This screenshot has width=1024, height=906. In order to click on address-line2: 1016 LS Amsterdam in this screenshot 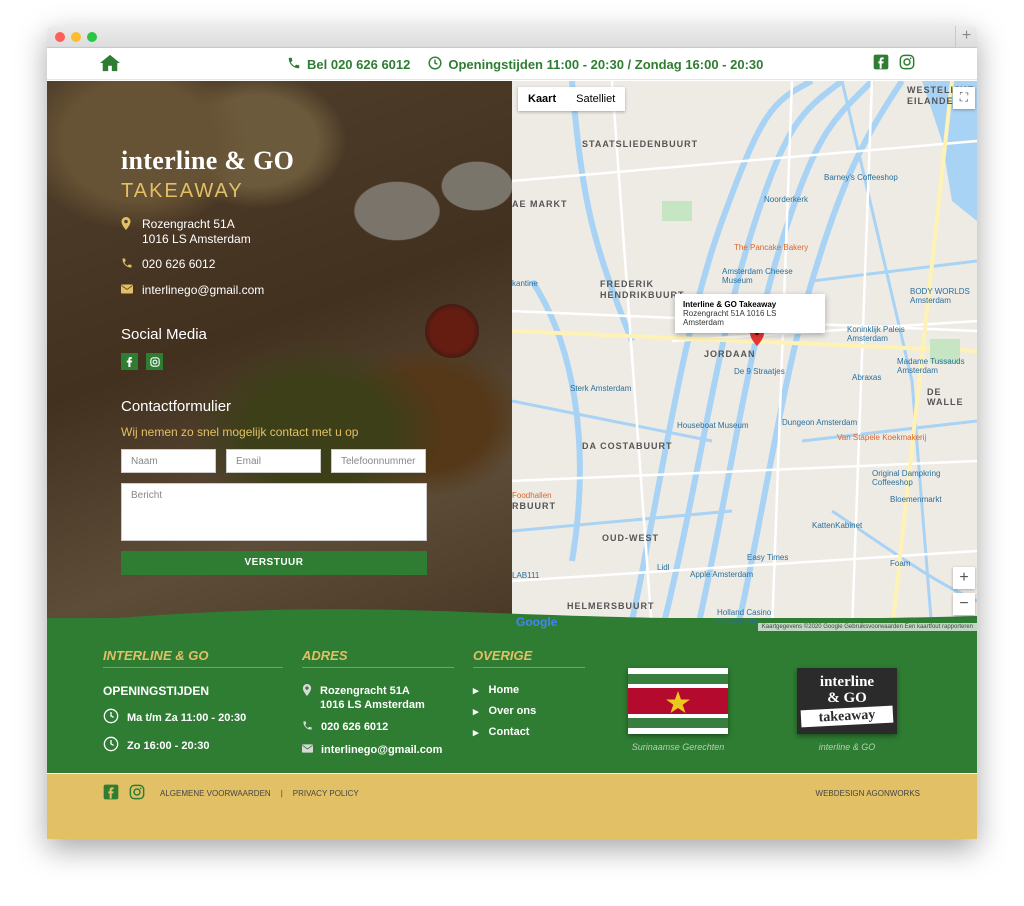, I will do `click(196, 239)`.